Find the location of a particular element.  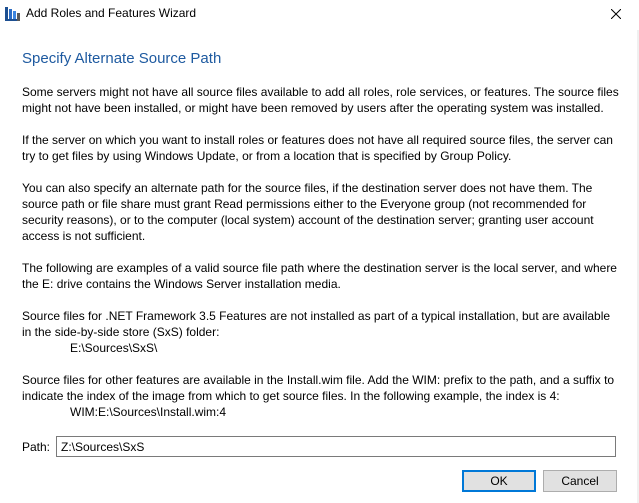

page-title: Specify Alternate Source Path is located at coordinates (122, 58).